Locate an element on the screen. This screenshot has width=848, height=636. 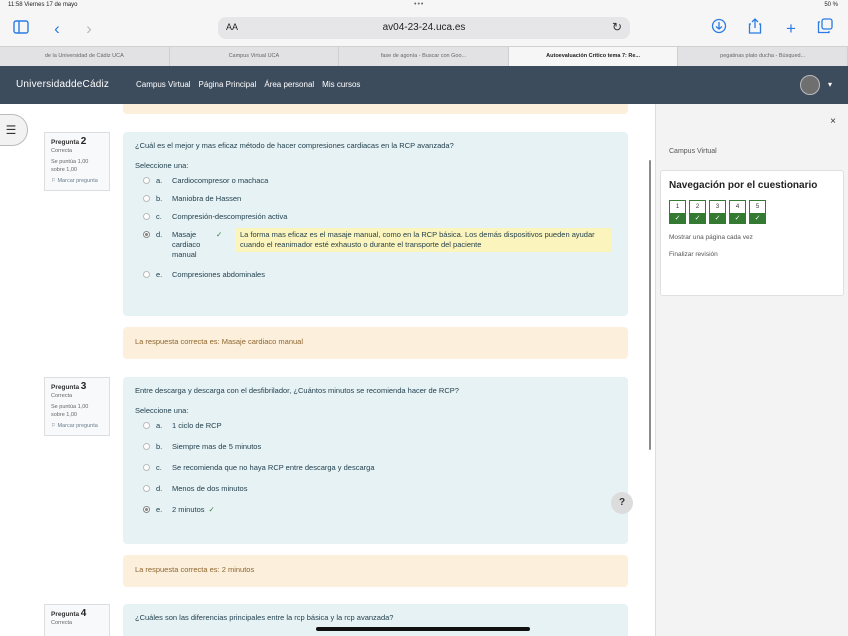
site-logo: UniversidaddeCádiz is located at coordinates (62, 84).